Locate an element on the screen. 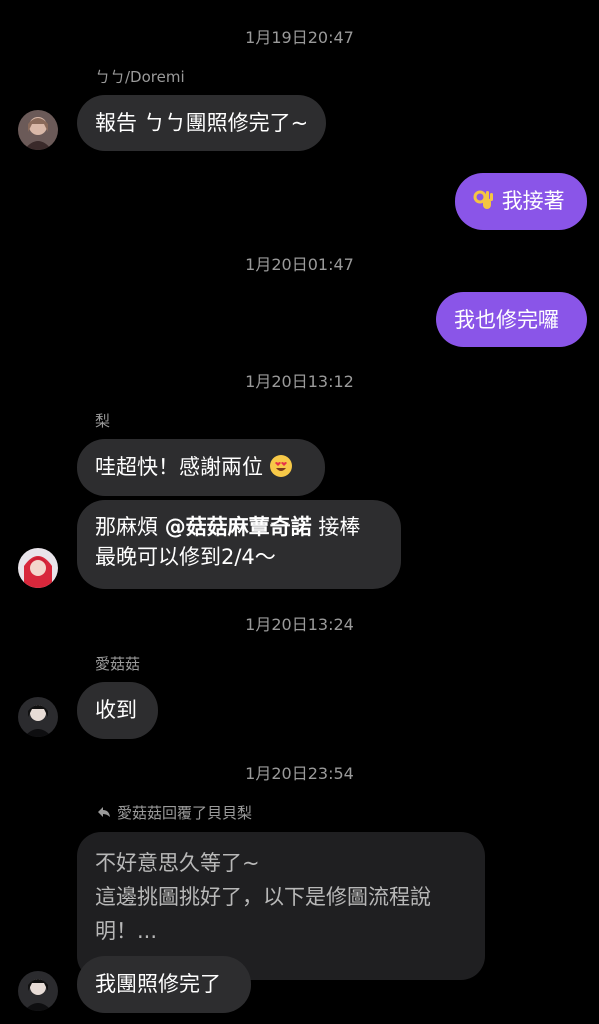 This screenshot has width=599, height=1024. message-text: 哇超快！感謝兩位 is located at coordinates (179, 467).